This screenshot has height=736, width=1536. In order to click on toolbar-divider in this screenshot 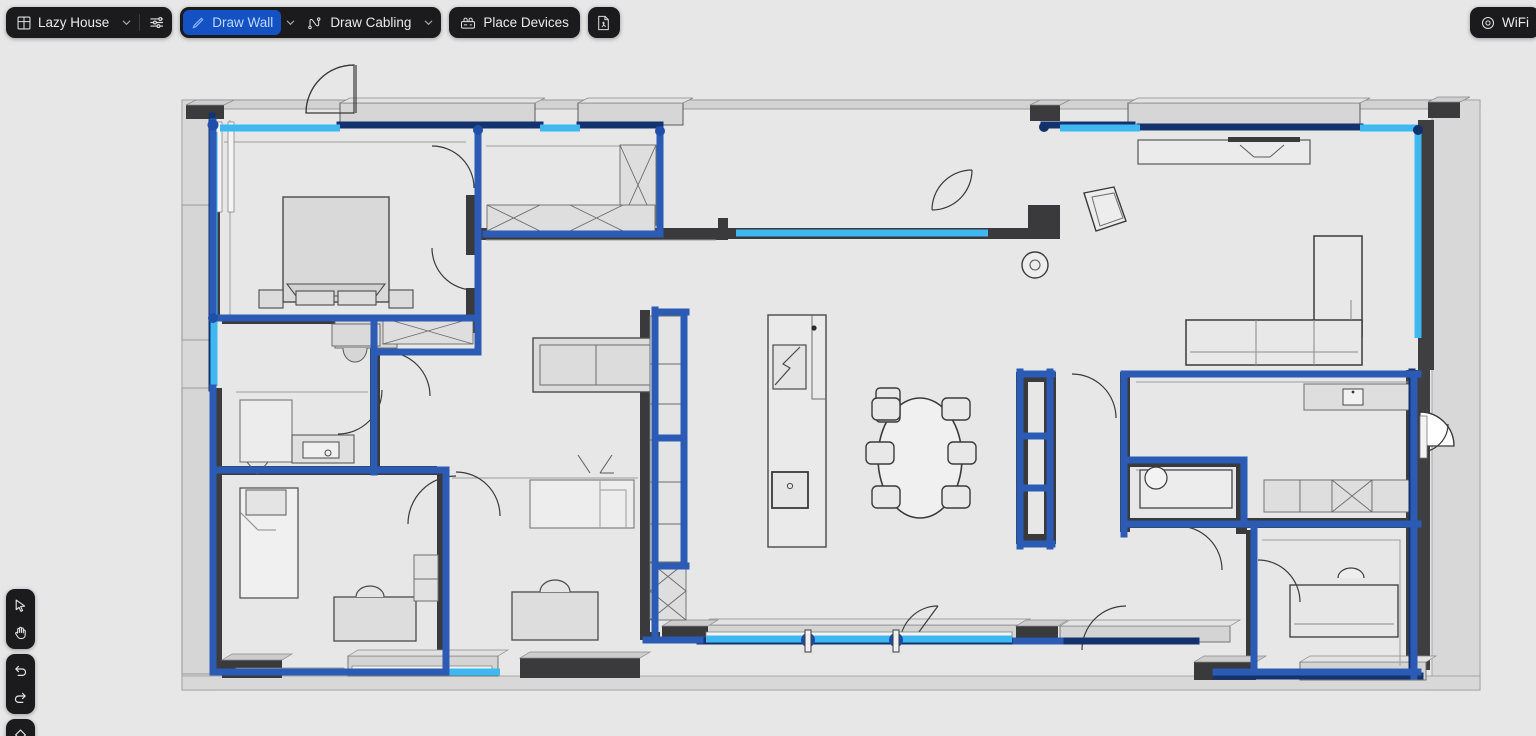, I will do `click(140, 22)`.